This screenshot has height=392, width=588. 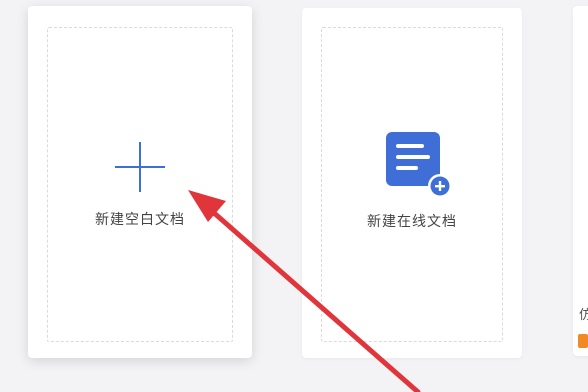 What do you see at coordinates (583, 315) in the screenshot?
I see `partial-card-text: 仿` at bounding box center [583, 315].